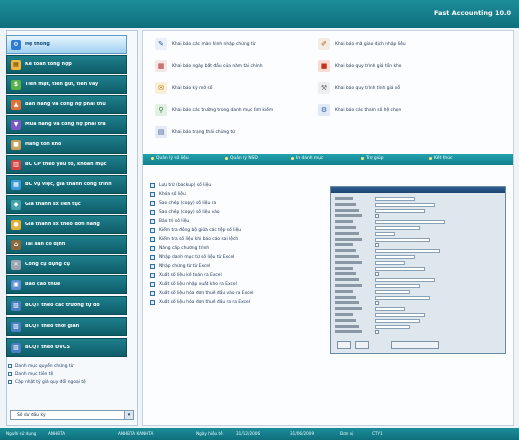 This screenshot has width=519, height=440. What do you see at coordinates (307, 158) in the screenshot?
I see `tab-in-danh-muc: In danh mục` at bounding box center [307, 158].